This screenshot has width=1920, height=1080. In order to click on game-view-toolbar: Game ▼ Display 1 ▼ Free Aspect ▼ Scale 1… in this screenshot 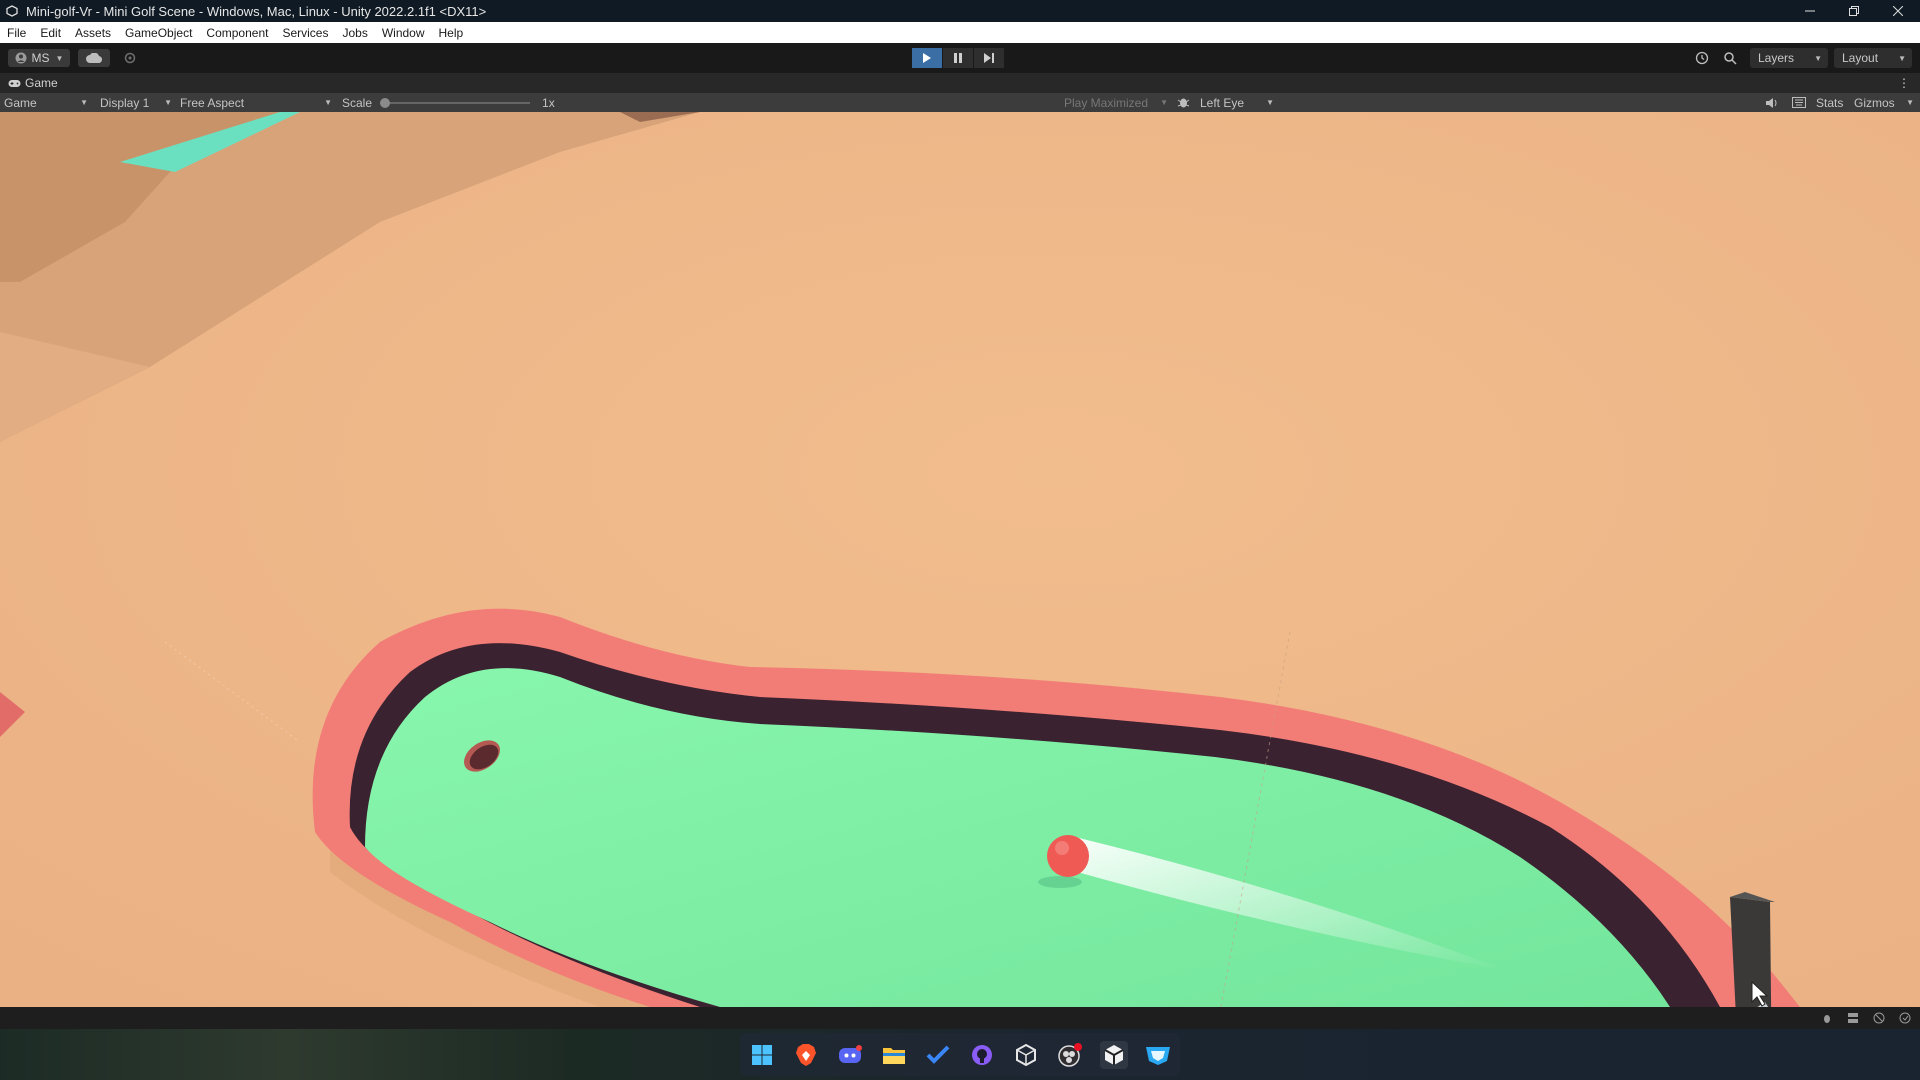, I will do `click(960, 102)`.